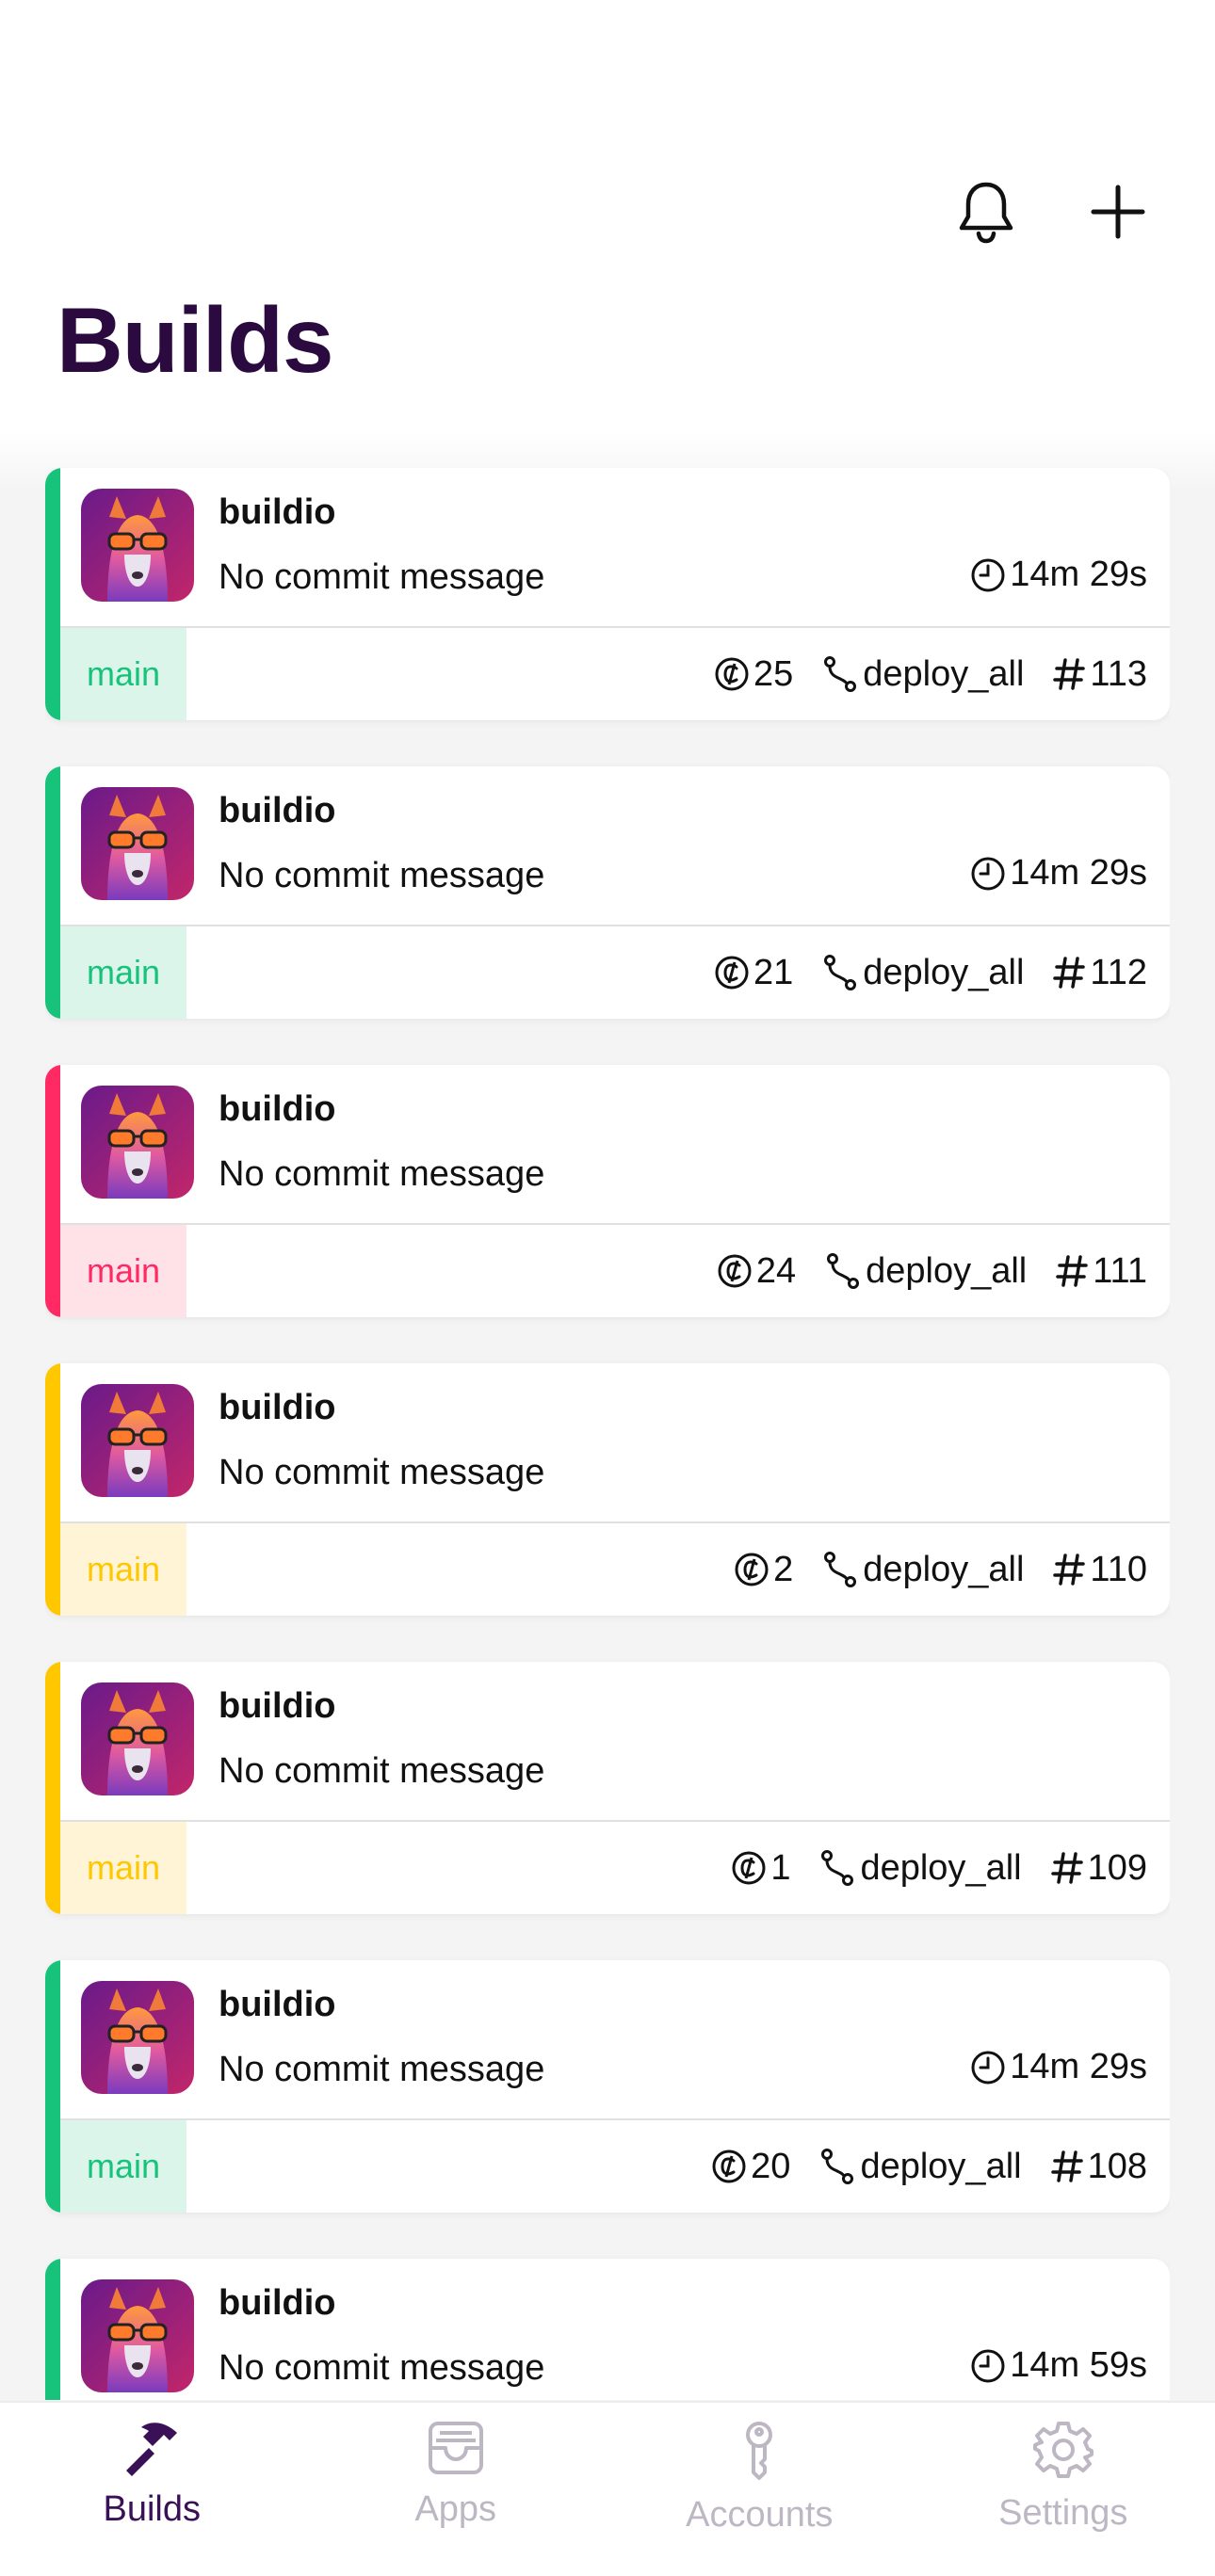 The width and height of the screenshot is (1215, 2576). Describe the element at coordinates (1117, 1867) in the screenshot. I see `build-number-value: 109` at that location.